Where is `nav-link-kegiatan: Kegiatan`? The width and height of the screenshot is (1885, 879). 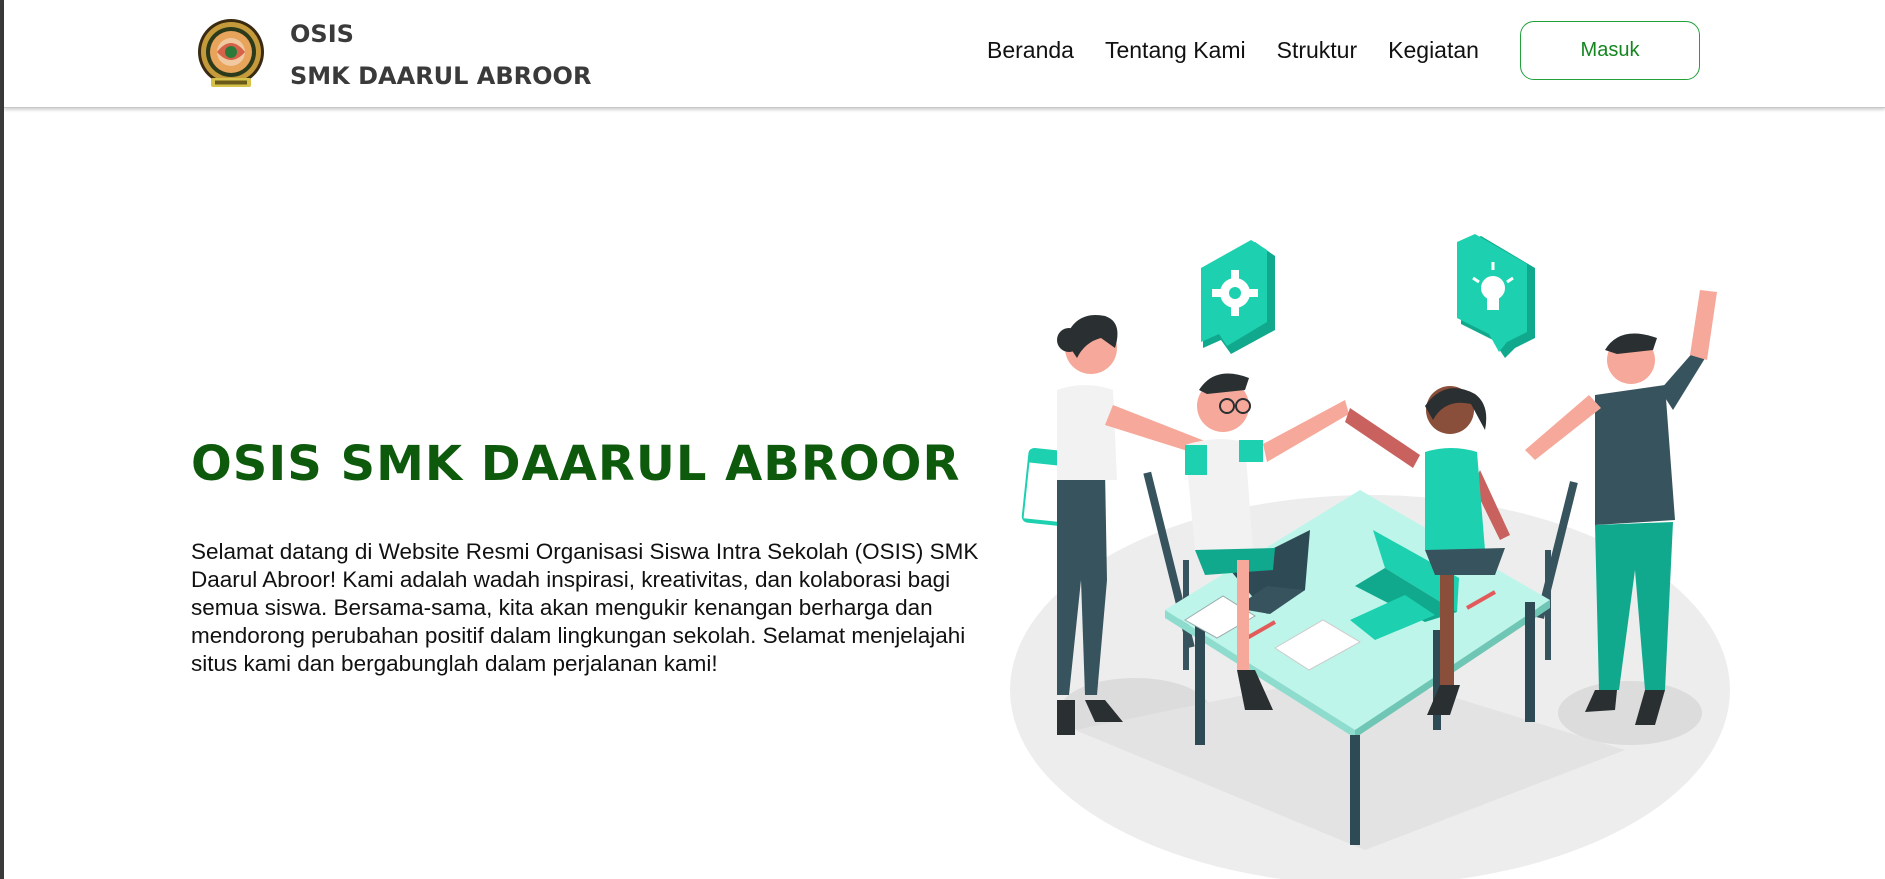
nav-link-kegiatan: Kegiatan is located at coordinates (1433, 50).